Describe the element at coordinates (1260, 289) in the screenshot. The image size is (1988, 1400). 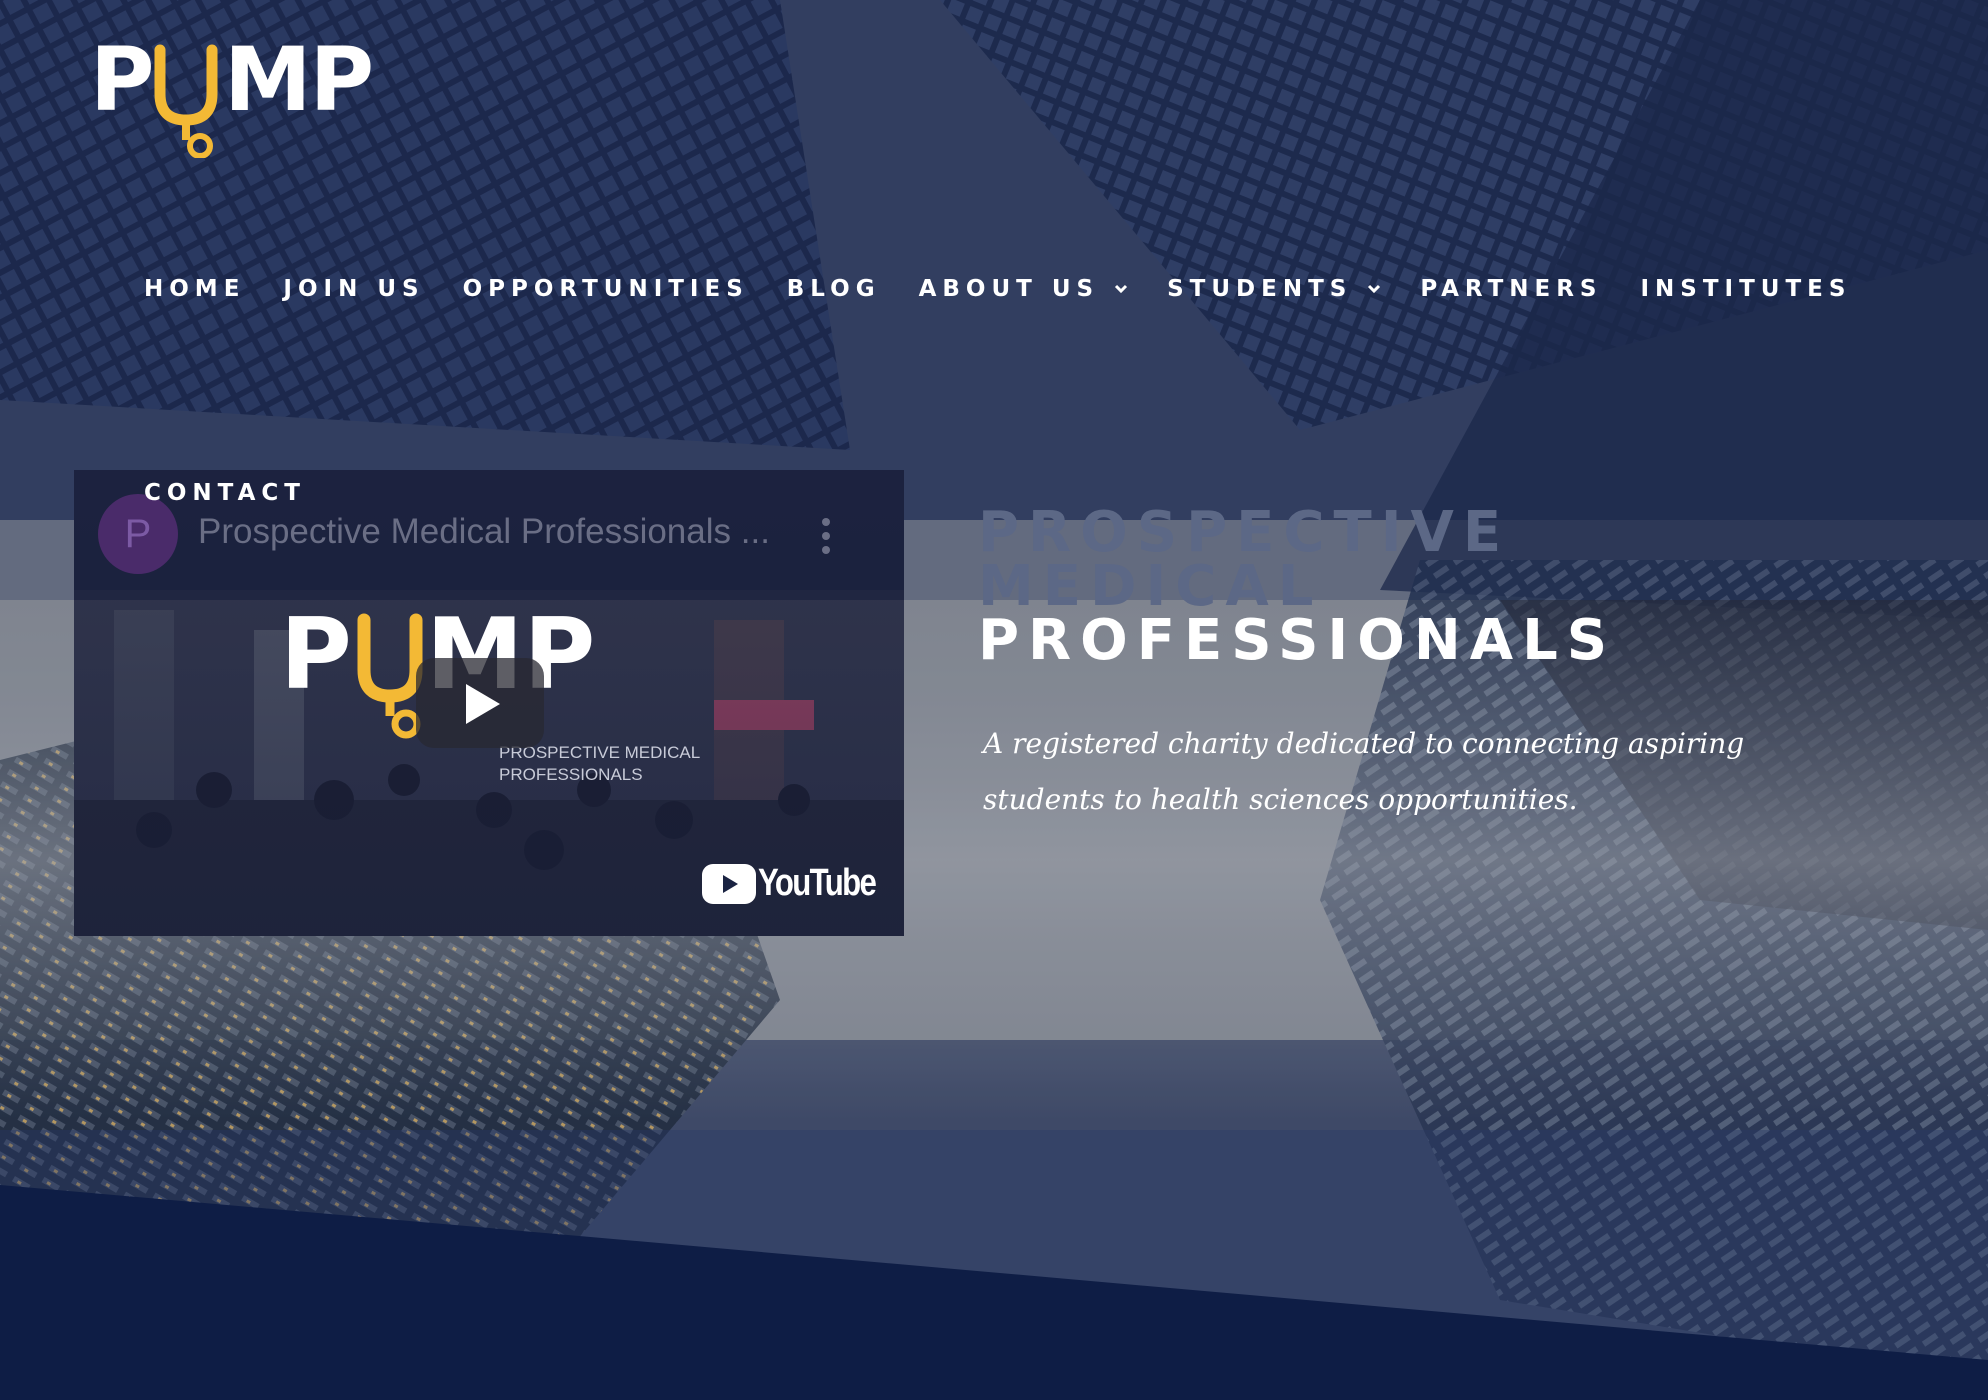
I see `nav-item-label: STUDENTS` at that location.